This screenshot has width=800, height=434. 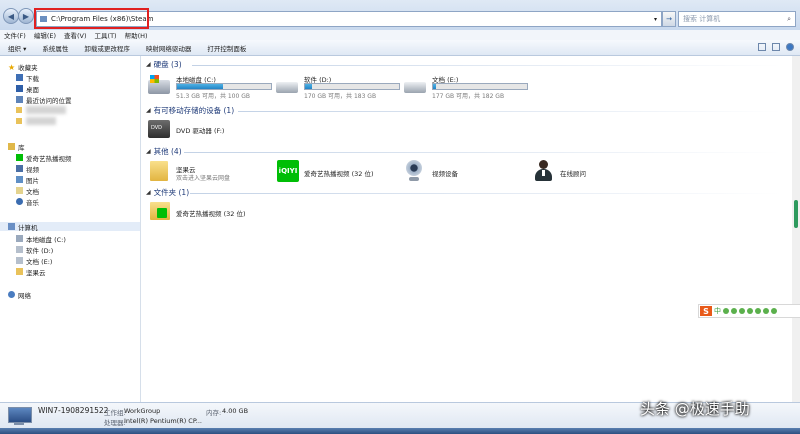 What do you see at coordinates (167, 192) in the screenshot?
I see `group-header-folders: ◢ 文件夹 (1)` at bounding box center [167, 192].